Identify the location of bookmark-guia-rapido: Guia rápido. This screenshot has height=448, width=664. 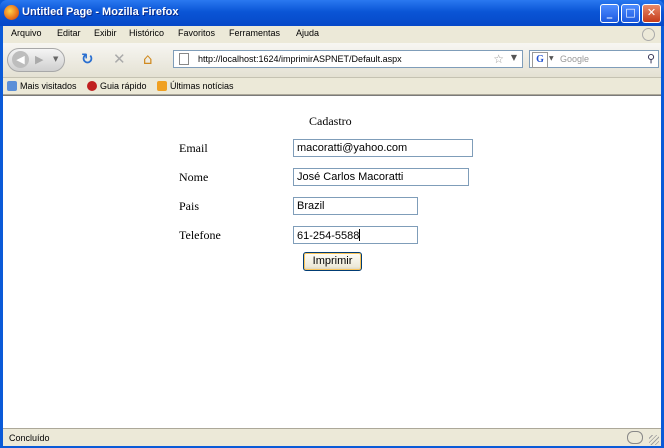
(117, 86).